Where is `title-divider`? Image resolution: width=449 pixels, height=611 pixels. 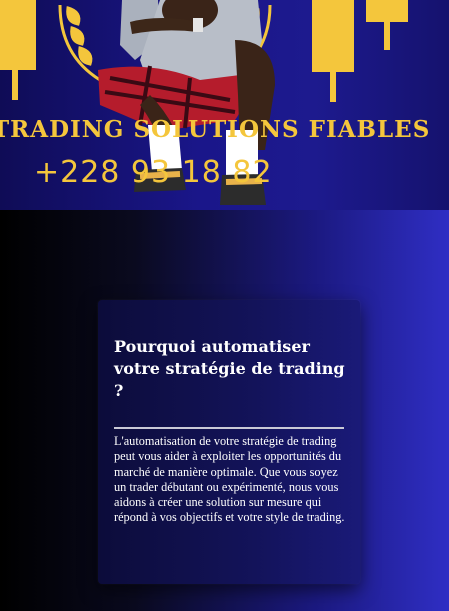 title-divider is located at coordinates (229, 428).